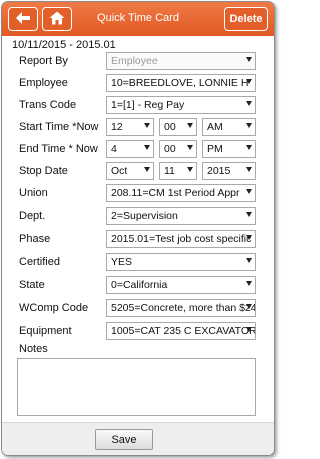  What do you see at coordinates (181, 61) in the screenshot?
I see `report-by-select: Employee` at bounding box center [181, 61].